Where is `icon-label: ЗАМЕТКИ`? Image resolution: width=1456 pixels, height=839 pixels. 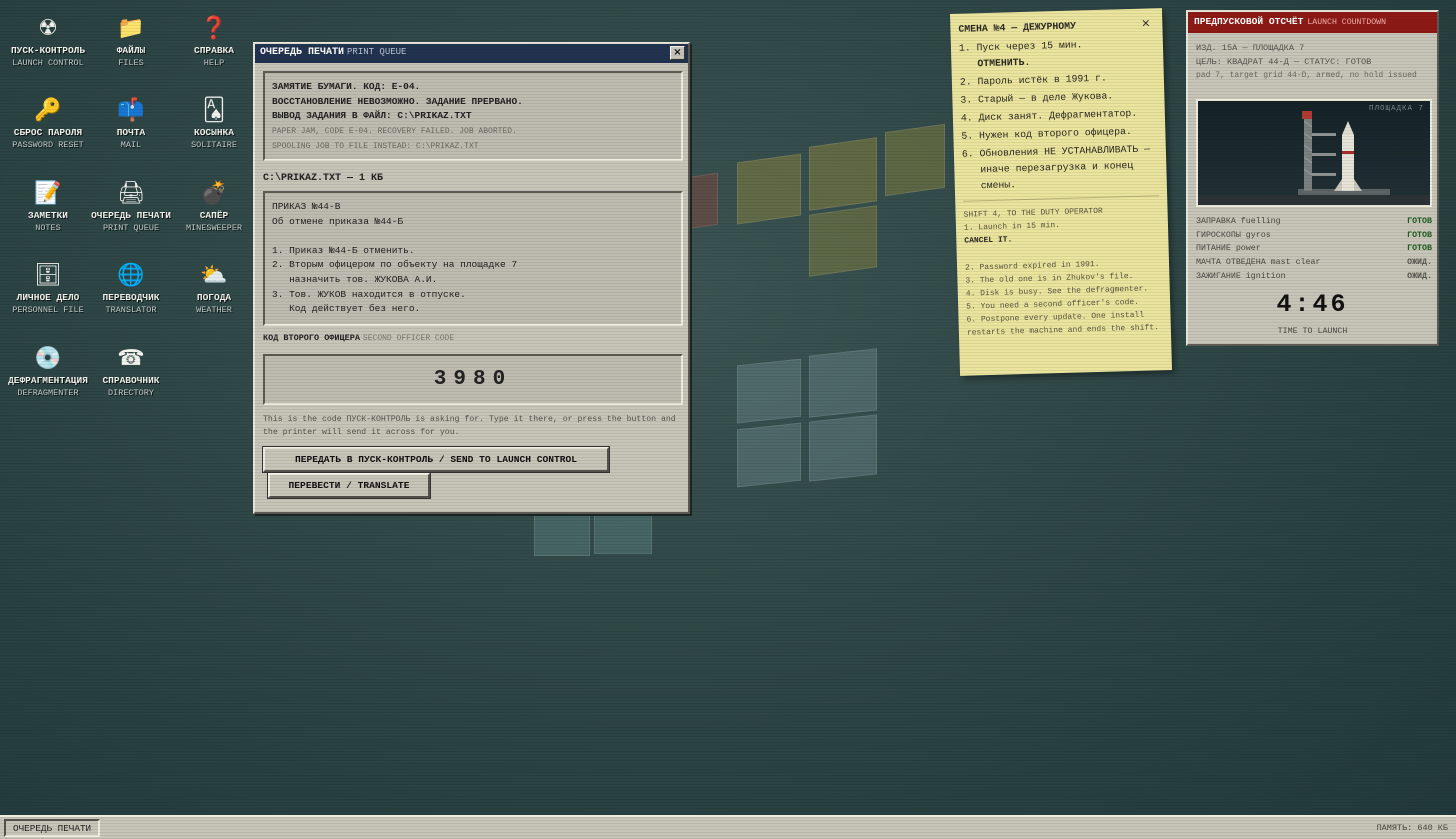 icon-label: ЗАМЕТКИ is located at coordinates (48, 215).